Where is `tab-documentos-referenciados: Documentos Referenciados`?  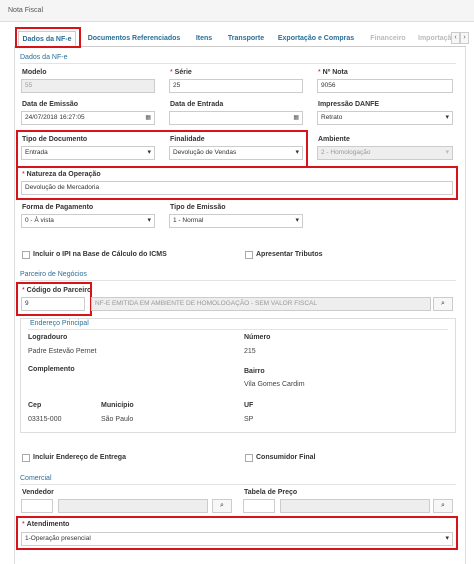 tab-documentos-referenciados: Documentos Referenciados is located at coordinates (134, 38).